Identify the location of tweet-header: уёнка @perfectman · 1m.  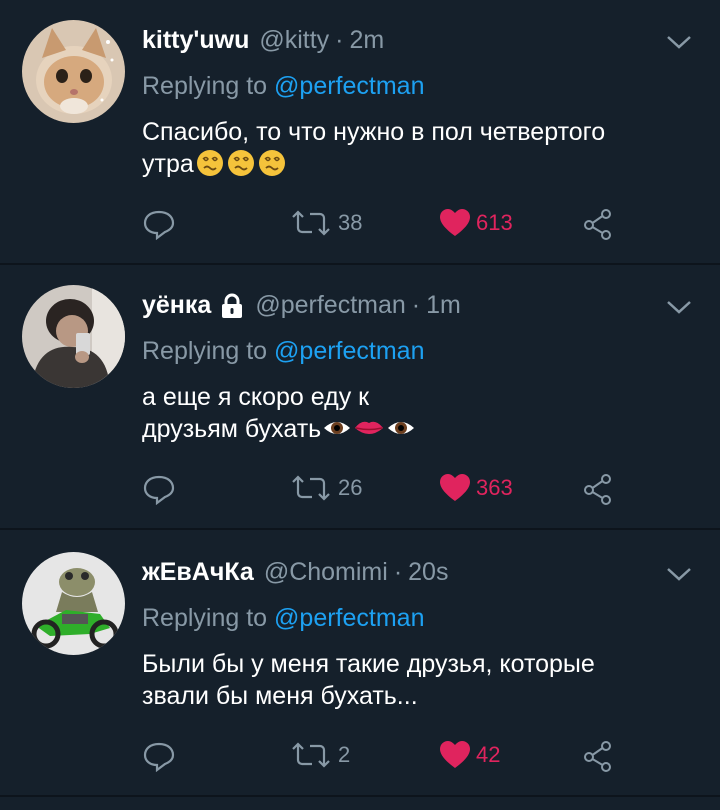
(301, 305).